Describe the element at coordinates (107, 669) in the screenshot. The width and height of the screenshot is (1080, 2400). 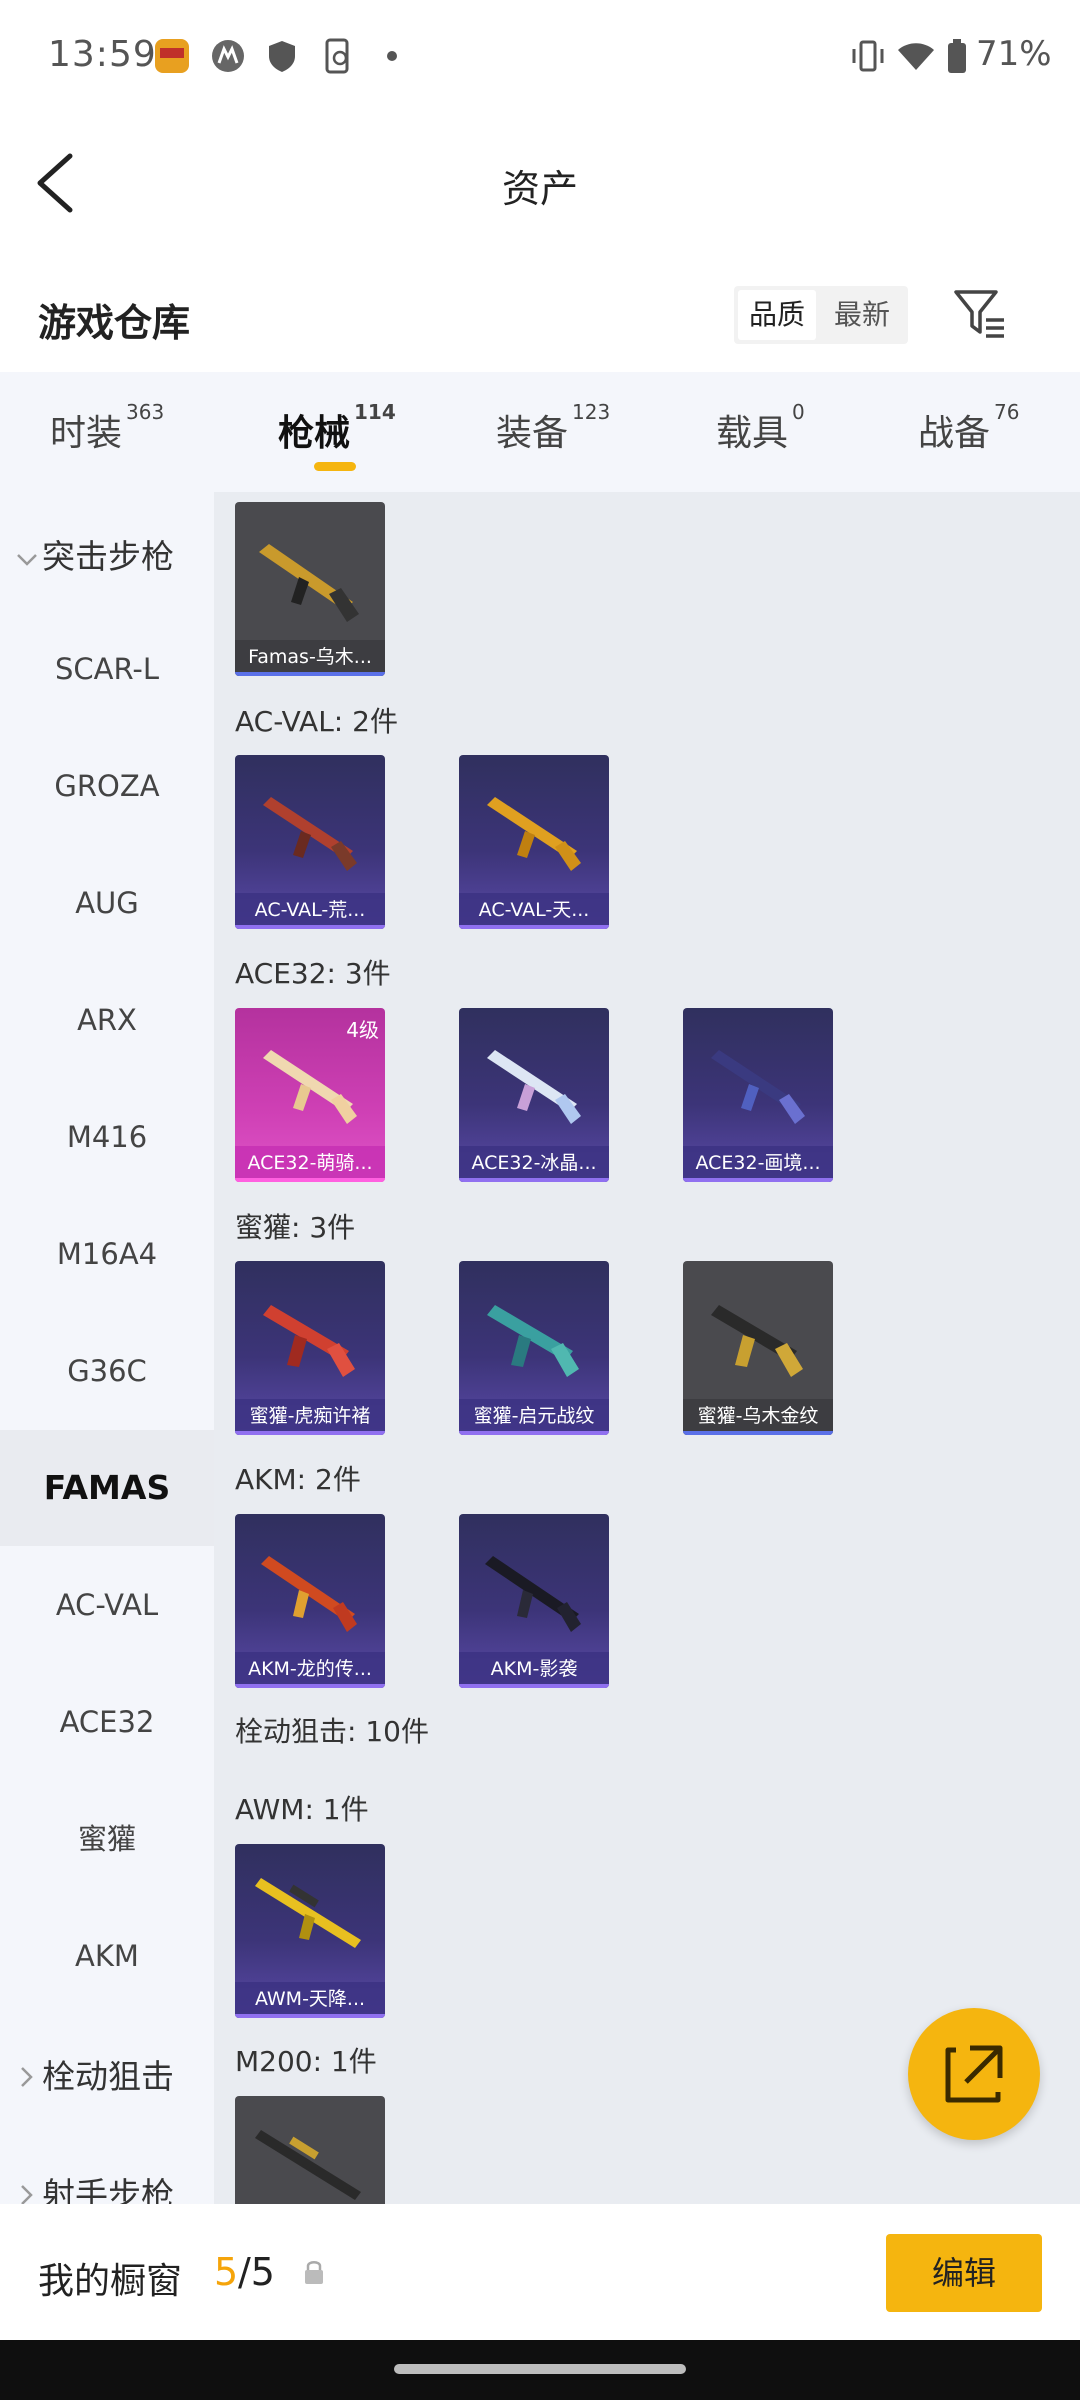
I see `sidebar-item-scar-l: SCAR-L` at that location.